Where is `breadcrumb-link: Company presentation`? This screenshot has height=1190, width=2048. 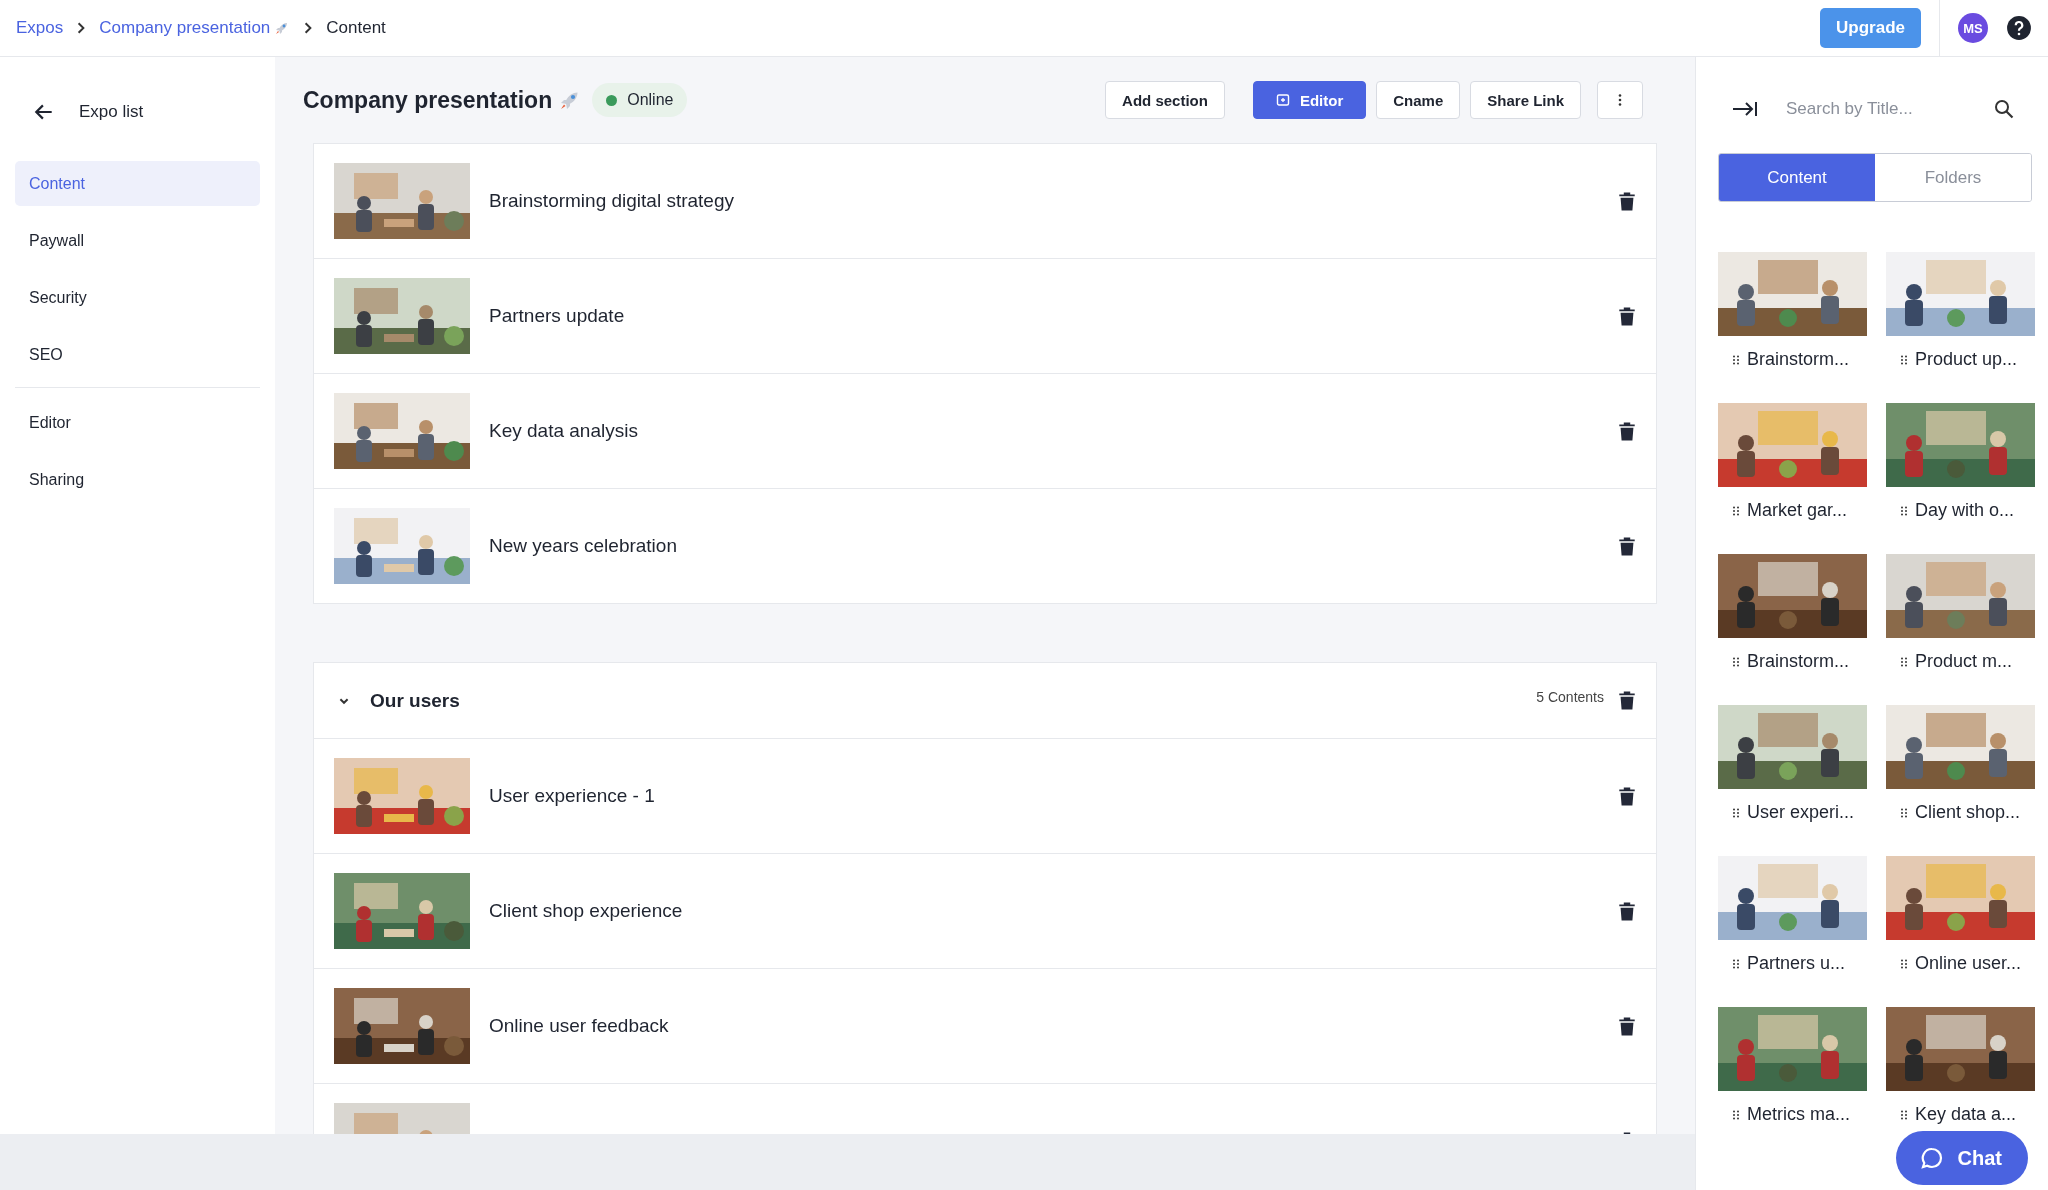 breadcrumb-link: Company presentation is located at coordinates (185, 28).